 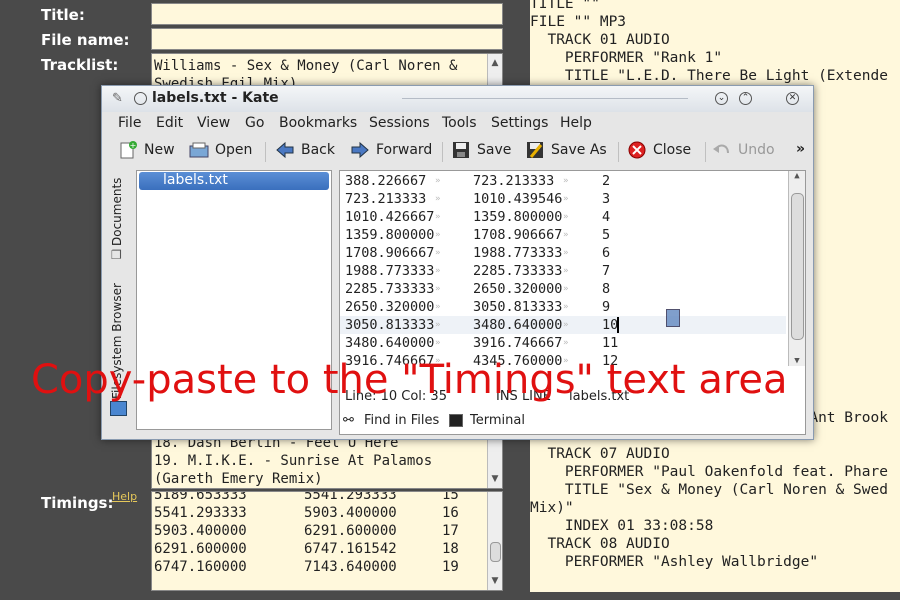 I want to click on menu-view: View, so click(x=213, y=123).